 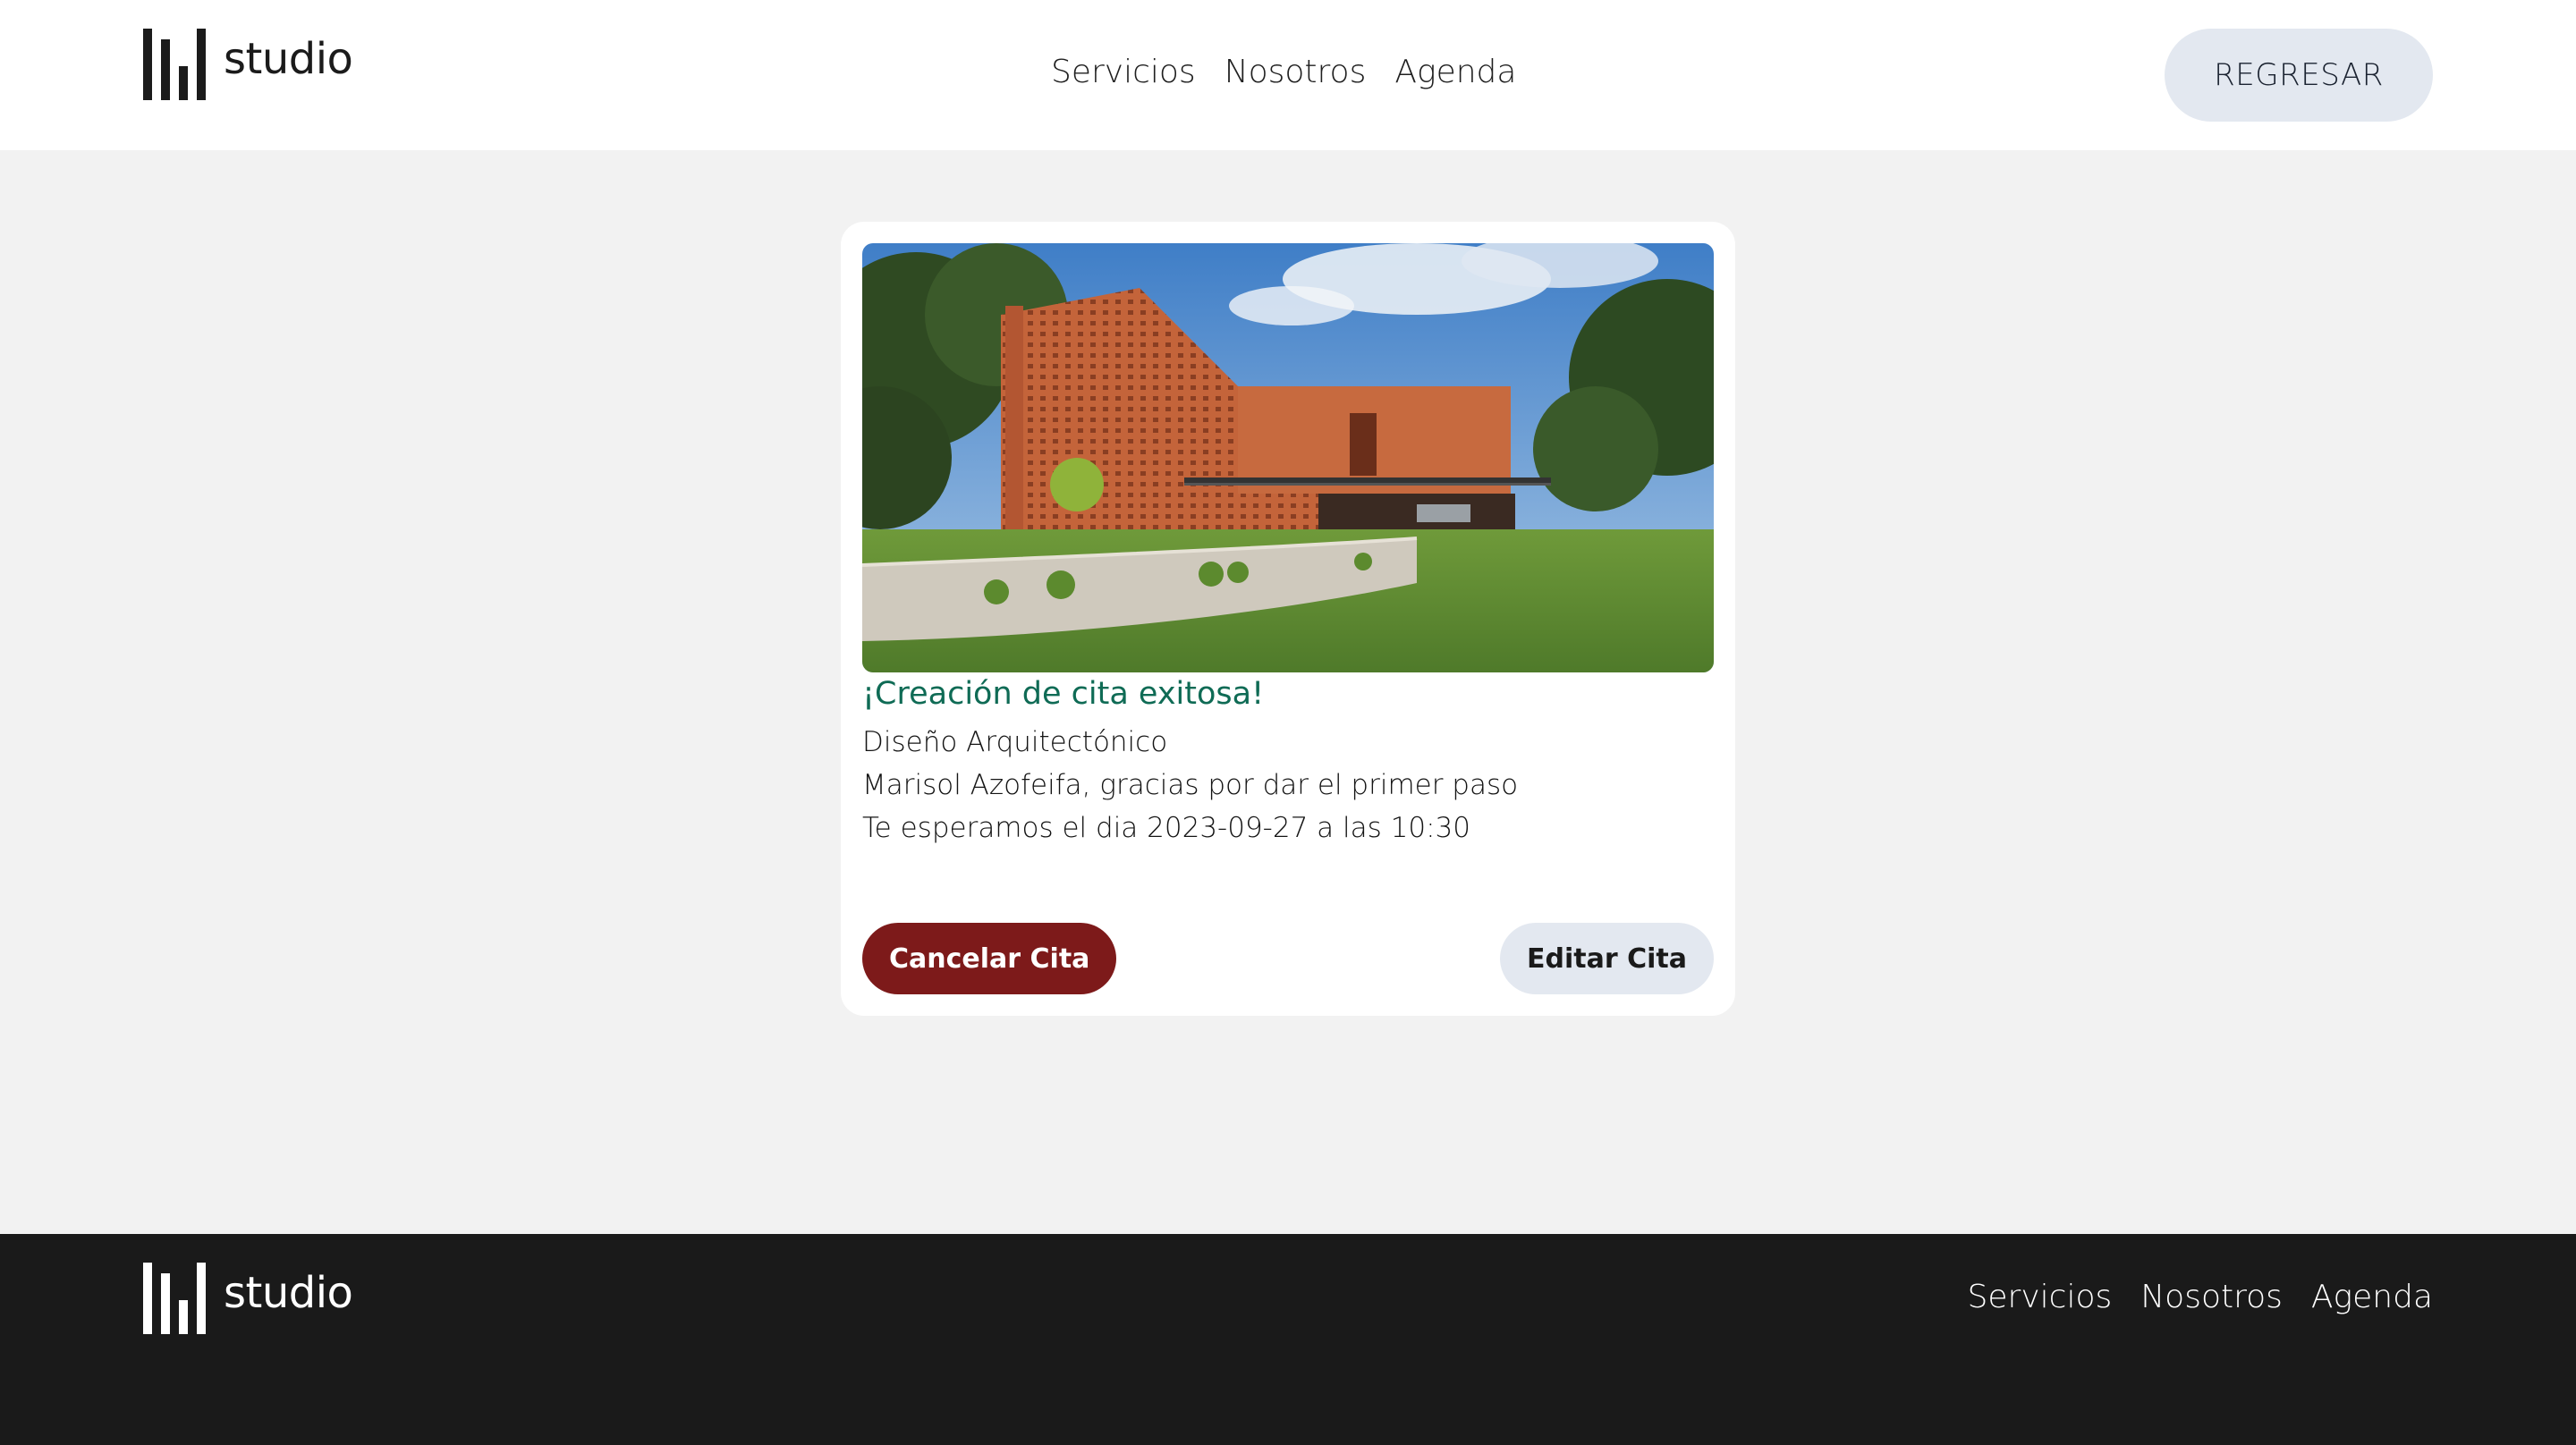 I want to click on footer-link-nosotros: Nosotros, so click(x=2211, y=1297).